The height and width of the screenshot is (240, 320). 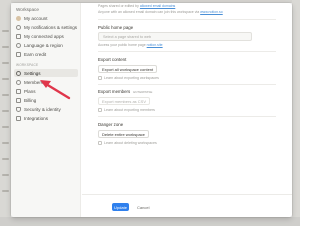 I want to click on workspace-link: www.notion.so, so click(x=211, y=12).